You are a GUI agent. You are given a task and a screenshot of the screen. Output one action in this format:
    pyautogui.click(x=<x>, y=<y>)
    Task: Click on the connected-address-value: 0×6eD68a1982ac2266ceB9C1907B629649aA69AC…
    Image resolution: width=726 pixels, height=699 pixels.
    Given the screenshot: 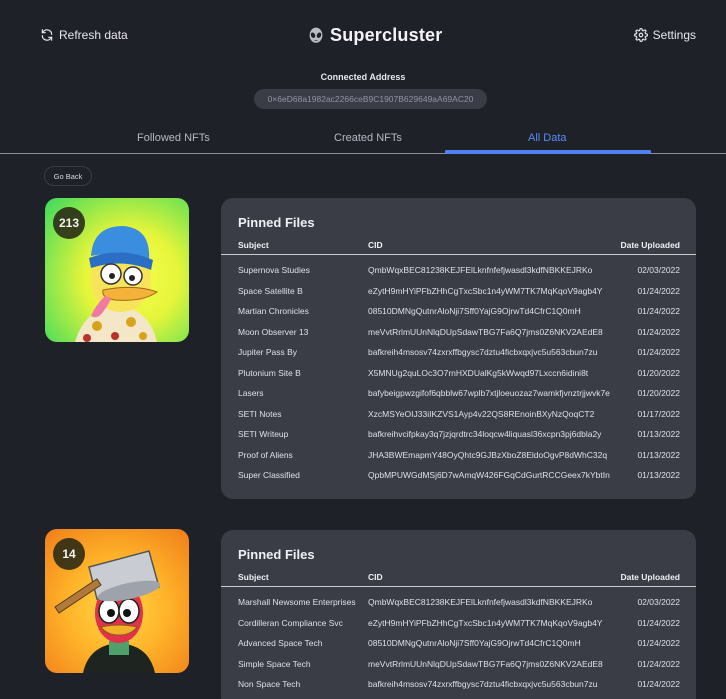 What is the action you would take?
    pyautogui.click(x=370, y=99)
    